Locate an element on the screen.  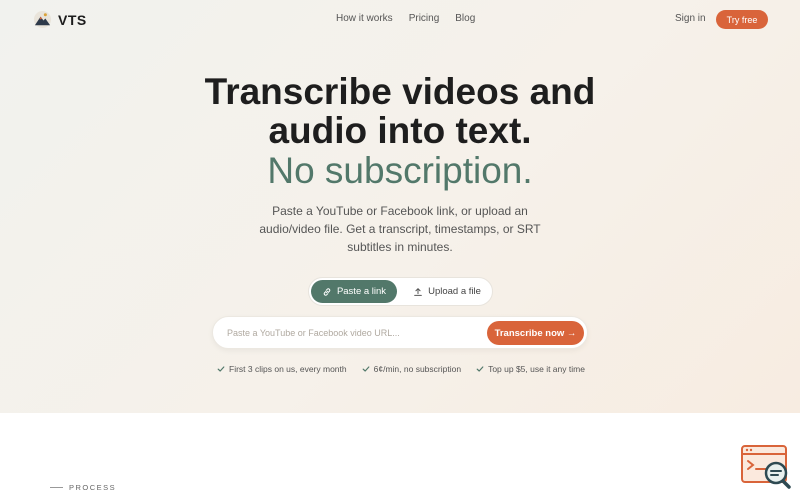
input-mode-toggle: Paste a link Upload a file is located at coordinates (400, 291).